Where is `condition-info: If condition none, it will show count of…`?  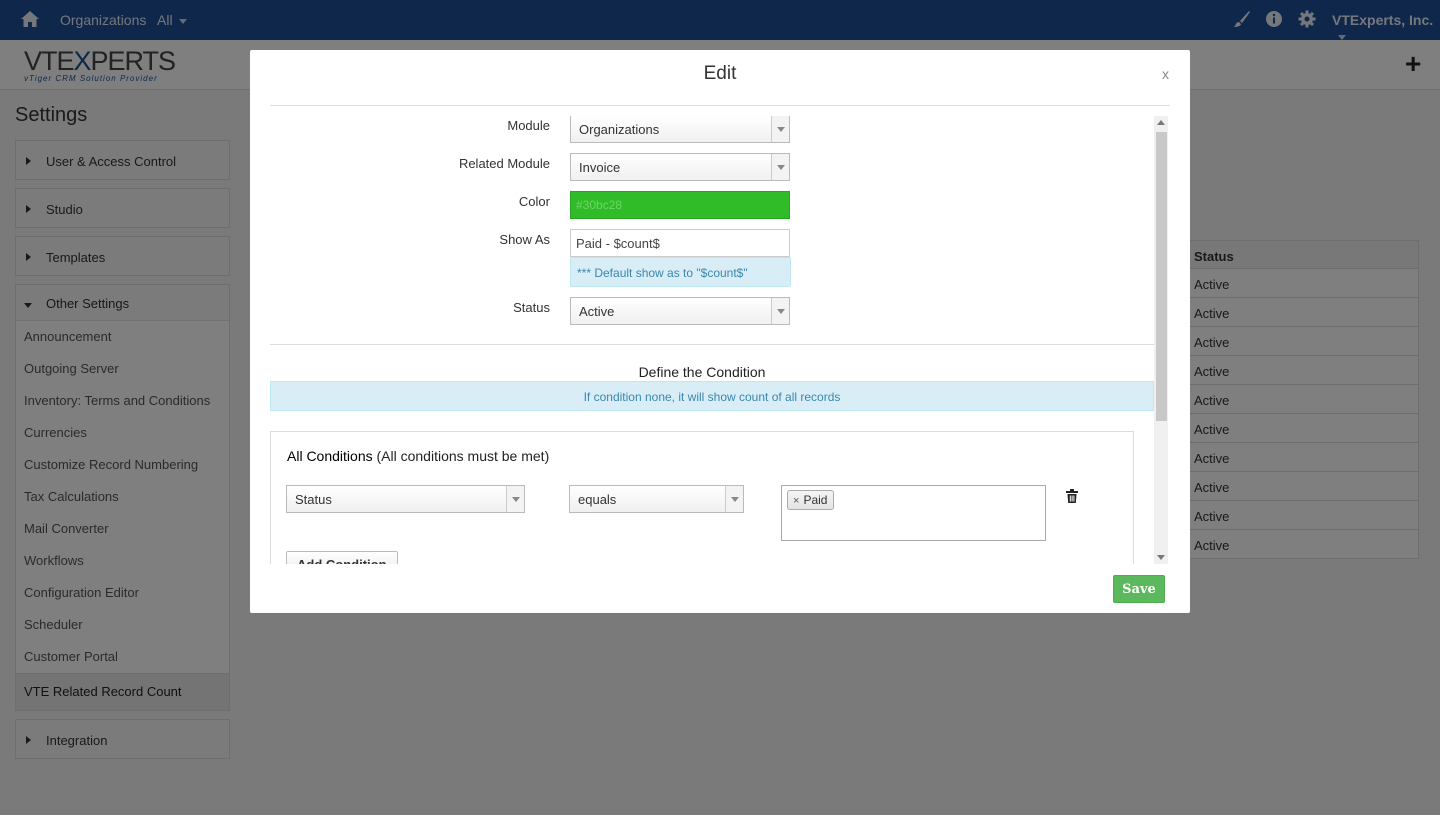
condition-info: If condition none, it will show count of… is located at coordinates (712, 396).